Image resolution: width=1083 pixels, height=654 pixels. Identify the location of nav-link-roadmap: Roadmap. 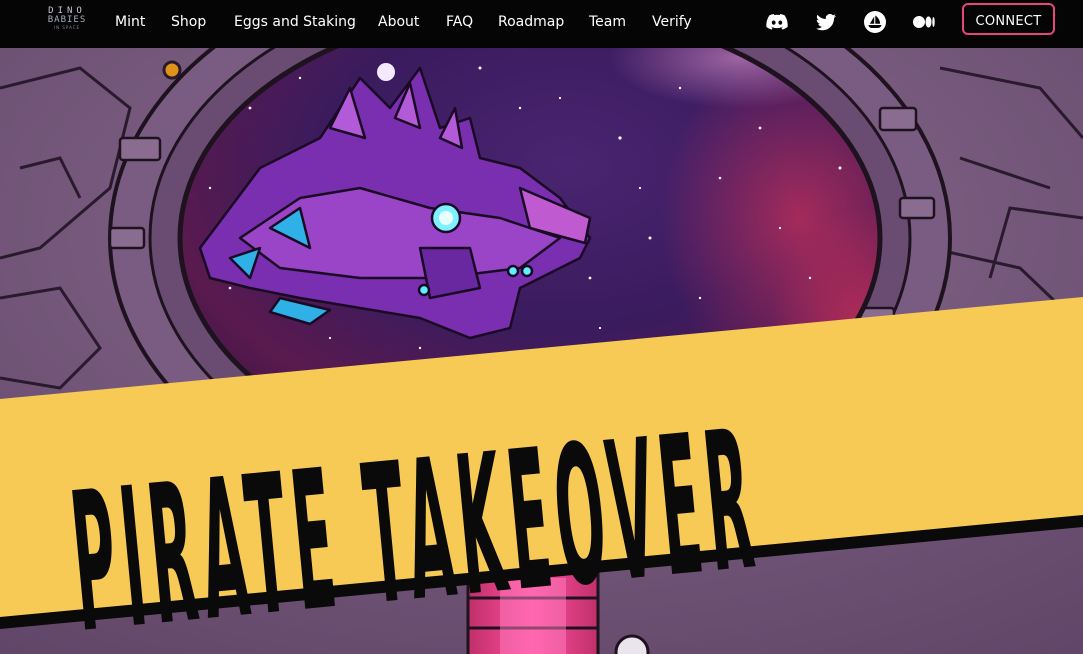
(531, 22).